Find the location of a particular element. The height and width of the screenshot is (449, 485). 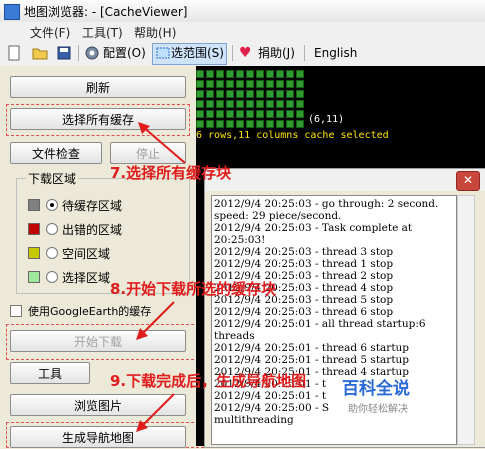

english-button: English is located at coordinates (335, 53).